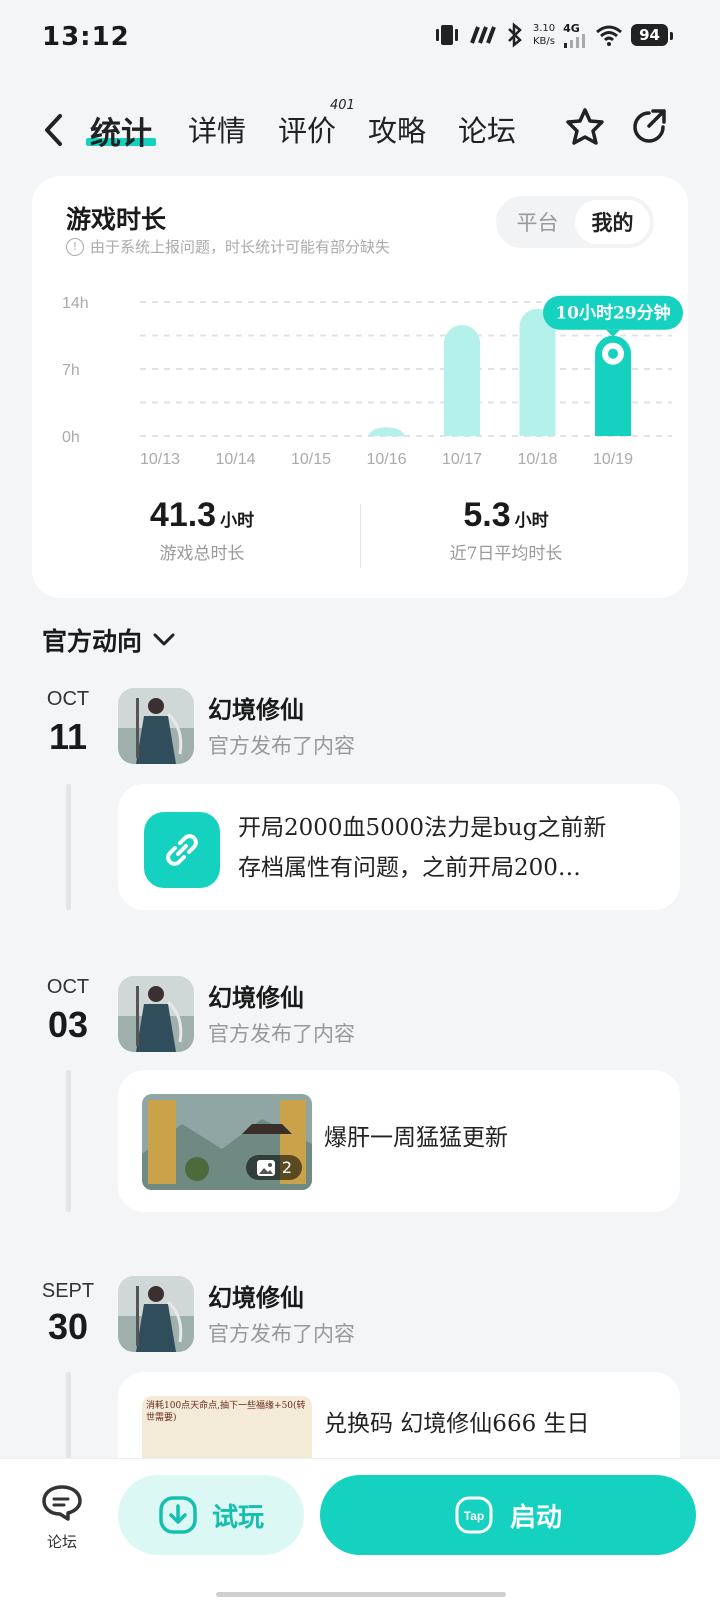 This screenshot has width=720, height=1600. Describe the element at coordinates (474, 1516) in the screenshot. I see `tap-logo-text: Tap` at that location.